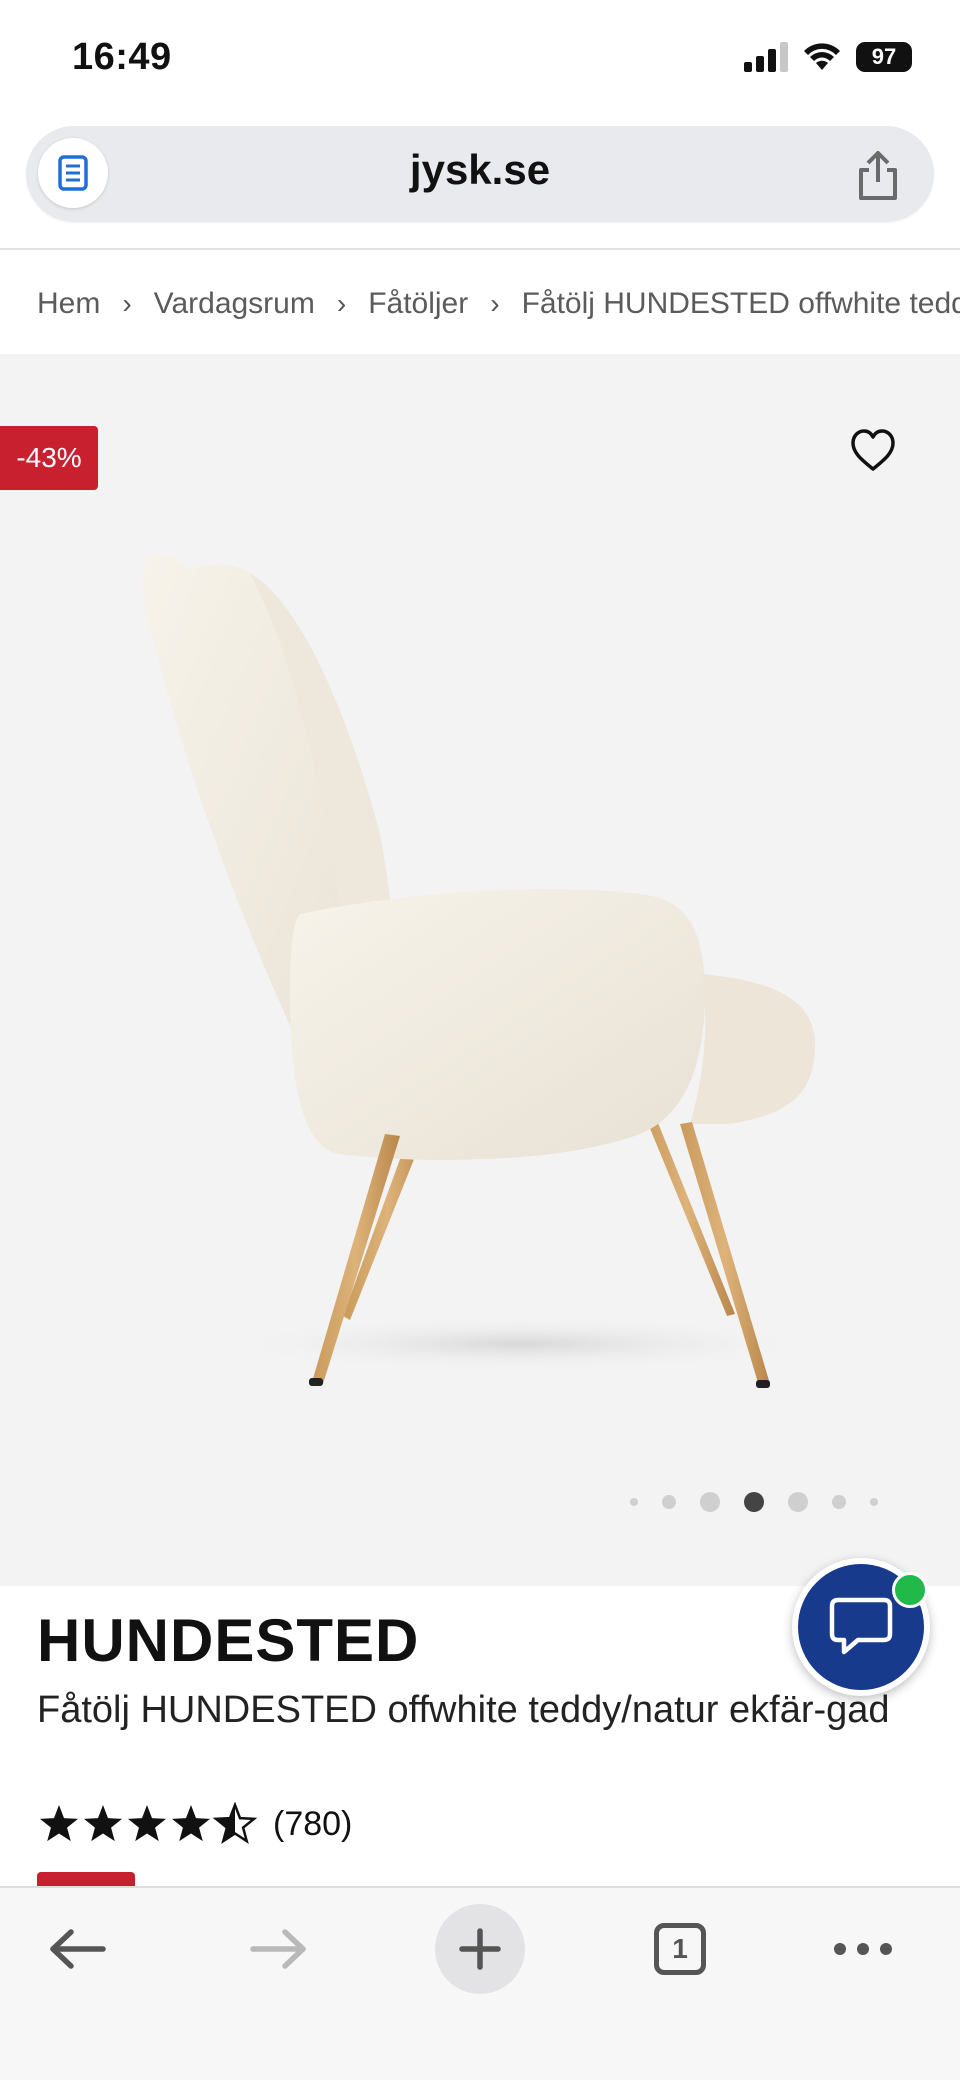 The width and height of the screenshot is (960, 2080). I want to click on star-rating-icon, so click(148, 1823).